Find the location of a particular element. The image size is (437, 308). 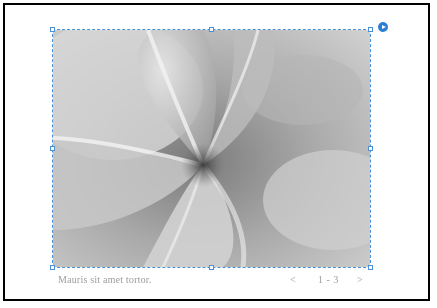

resize-handle-top-left is located at coordinates (52, 29).